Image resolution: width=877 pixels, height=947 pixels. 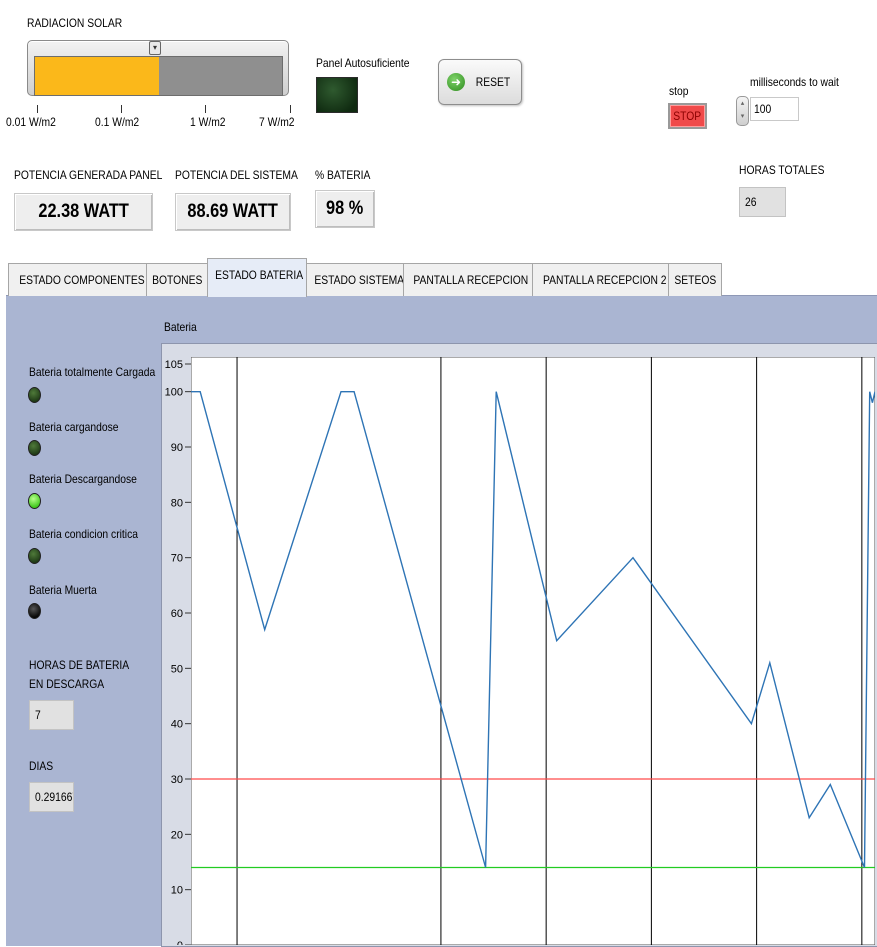 What do you see at coordinates (679, 91) in the screenshot?
I see `stop-caption: stop` at bounding box center [679, 91].